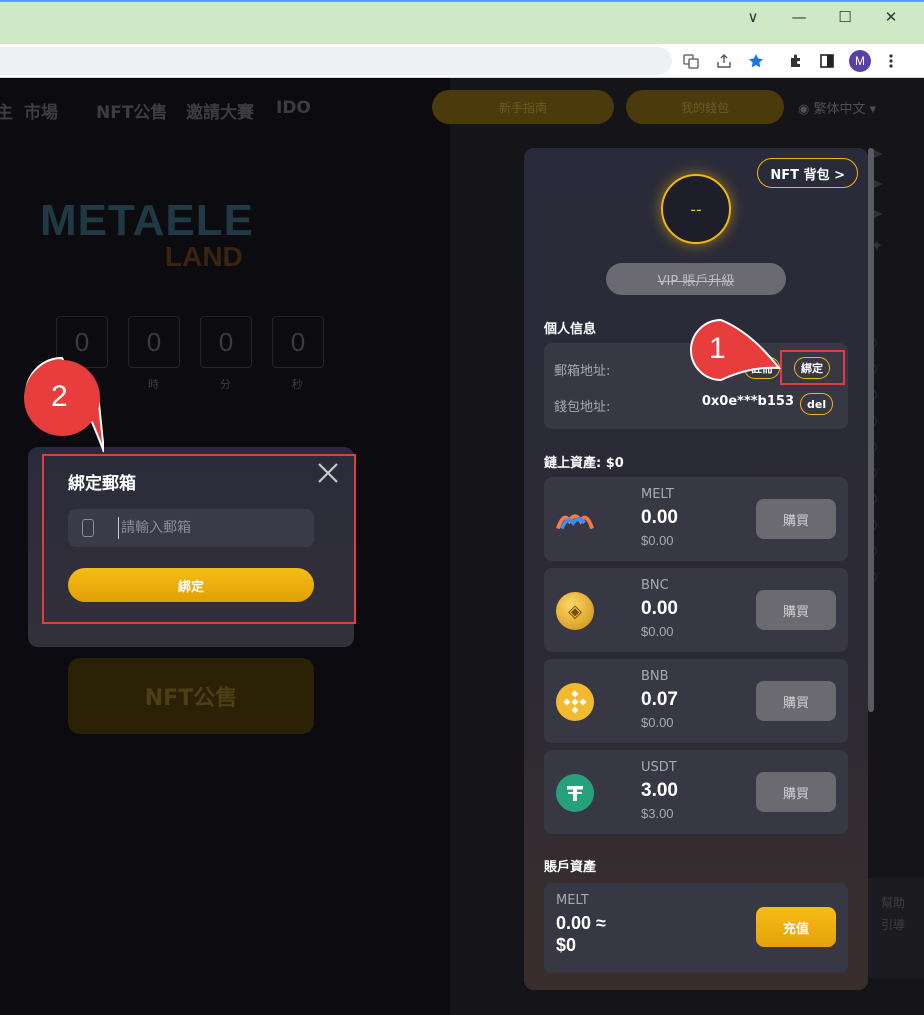 Image resolution: width=924 pixels, height=1015 pixels. I want to click on side-panel-icon, so click(827, 61).